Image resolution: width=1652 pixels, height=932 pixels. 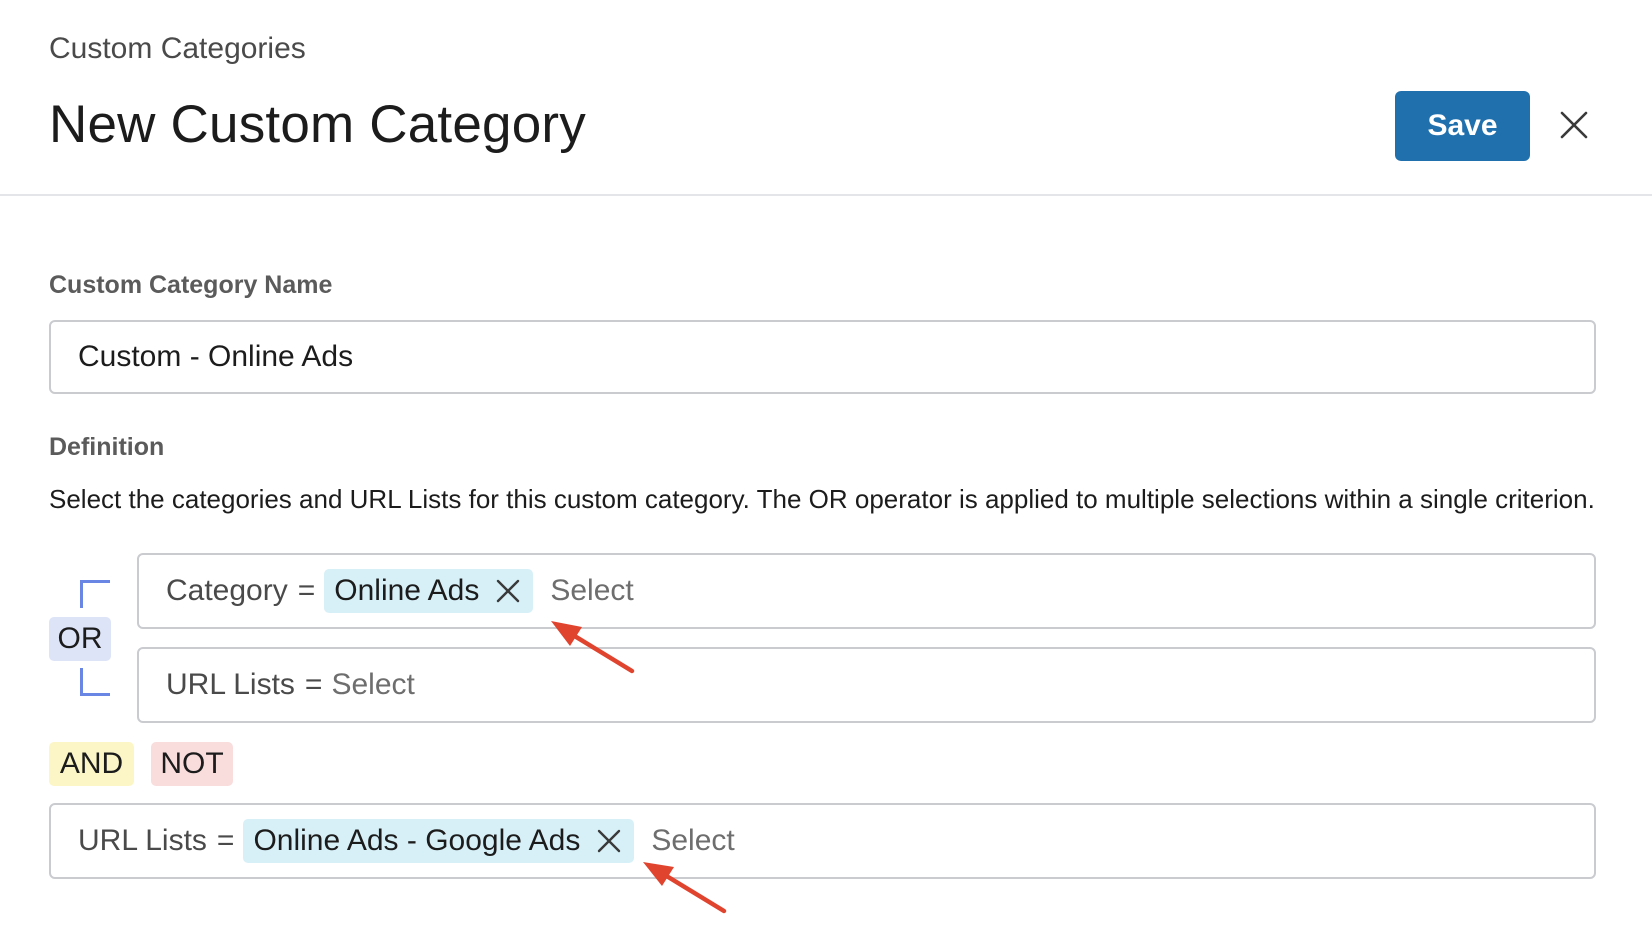 I want to click on or-operator-badge: OR, so click(x=80, y=639).